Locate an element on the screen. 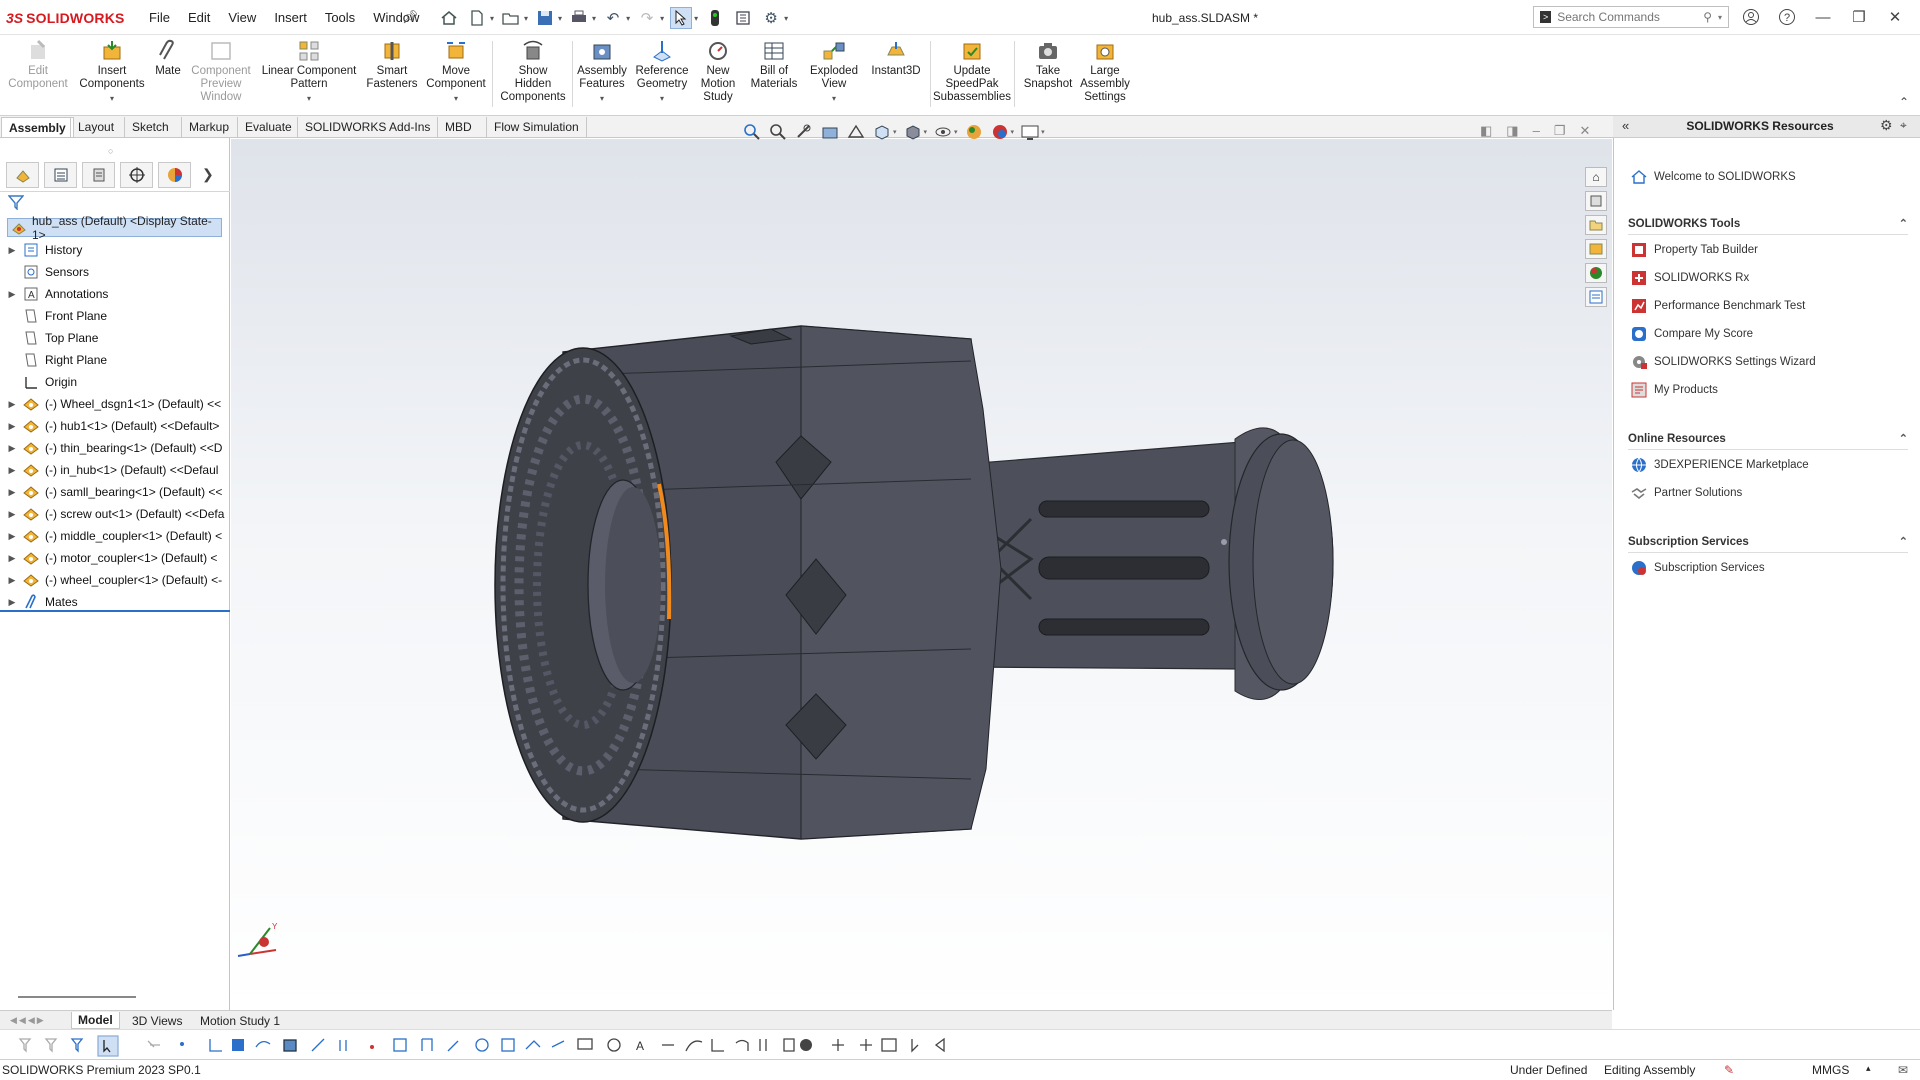 Image resolution: width=1920 pixels, height=1080 pixels. display-style-dropdown-icon: ▾ is located at coordinates (926, 132).